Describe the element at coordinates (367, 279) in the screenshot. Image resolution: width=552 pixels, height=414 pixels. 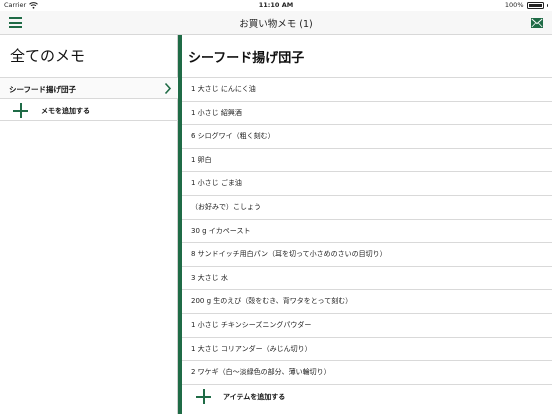
I see `list-item: 3 大さじ 水` at that location.